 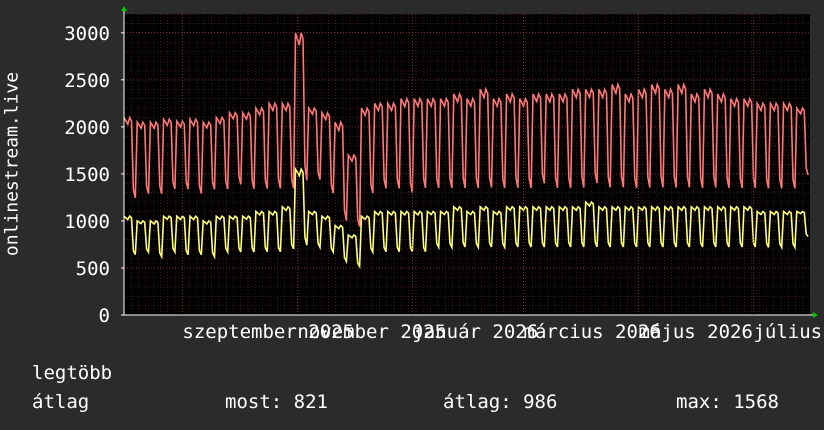 I want to click on x-axis-arrow-icon, so click(x=815, y=315).